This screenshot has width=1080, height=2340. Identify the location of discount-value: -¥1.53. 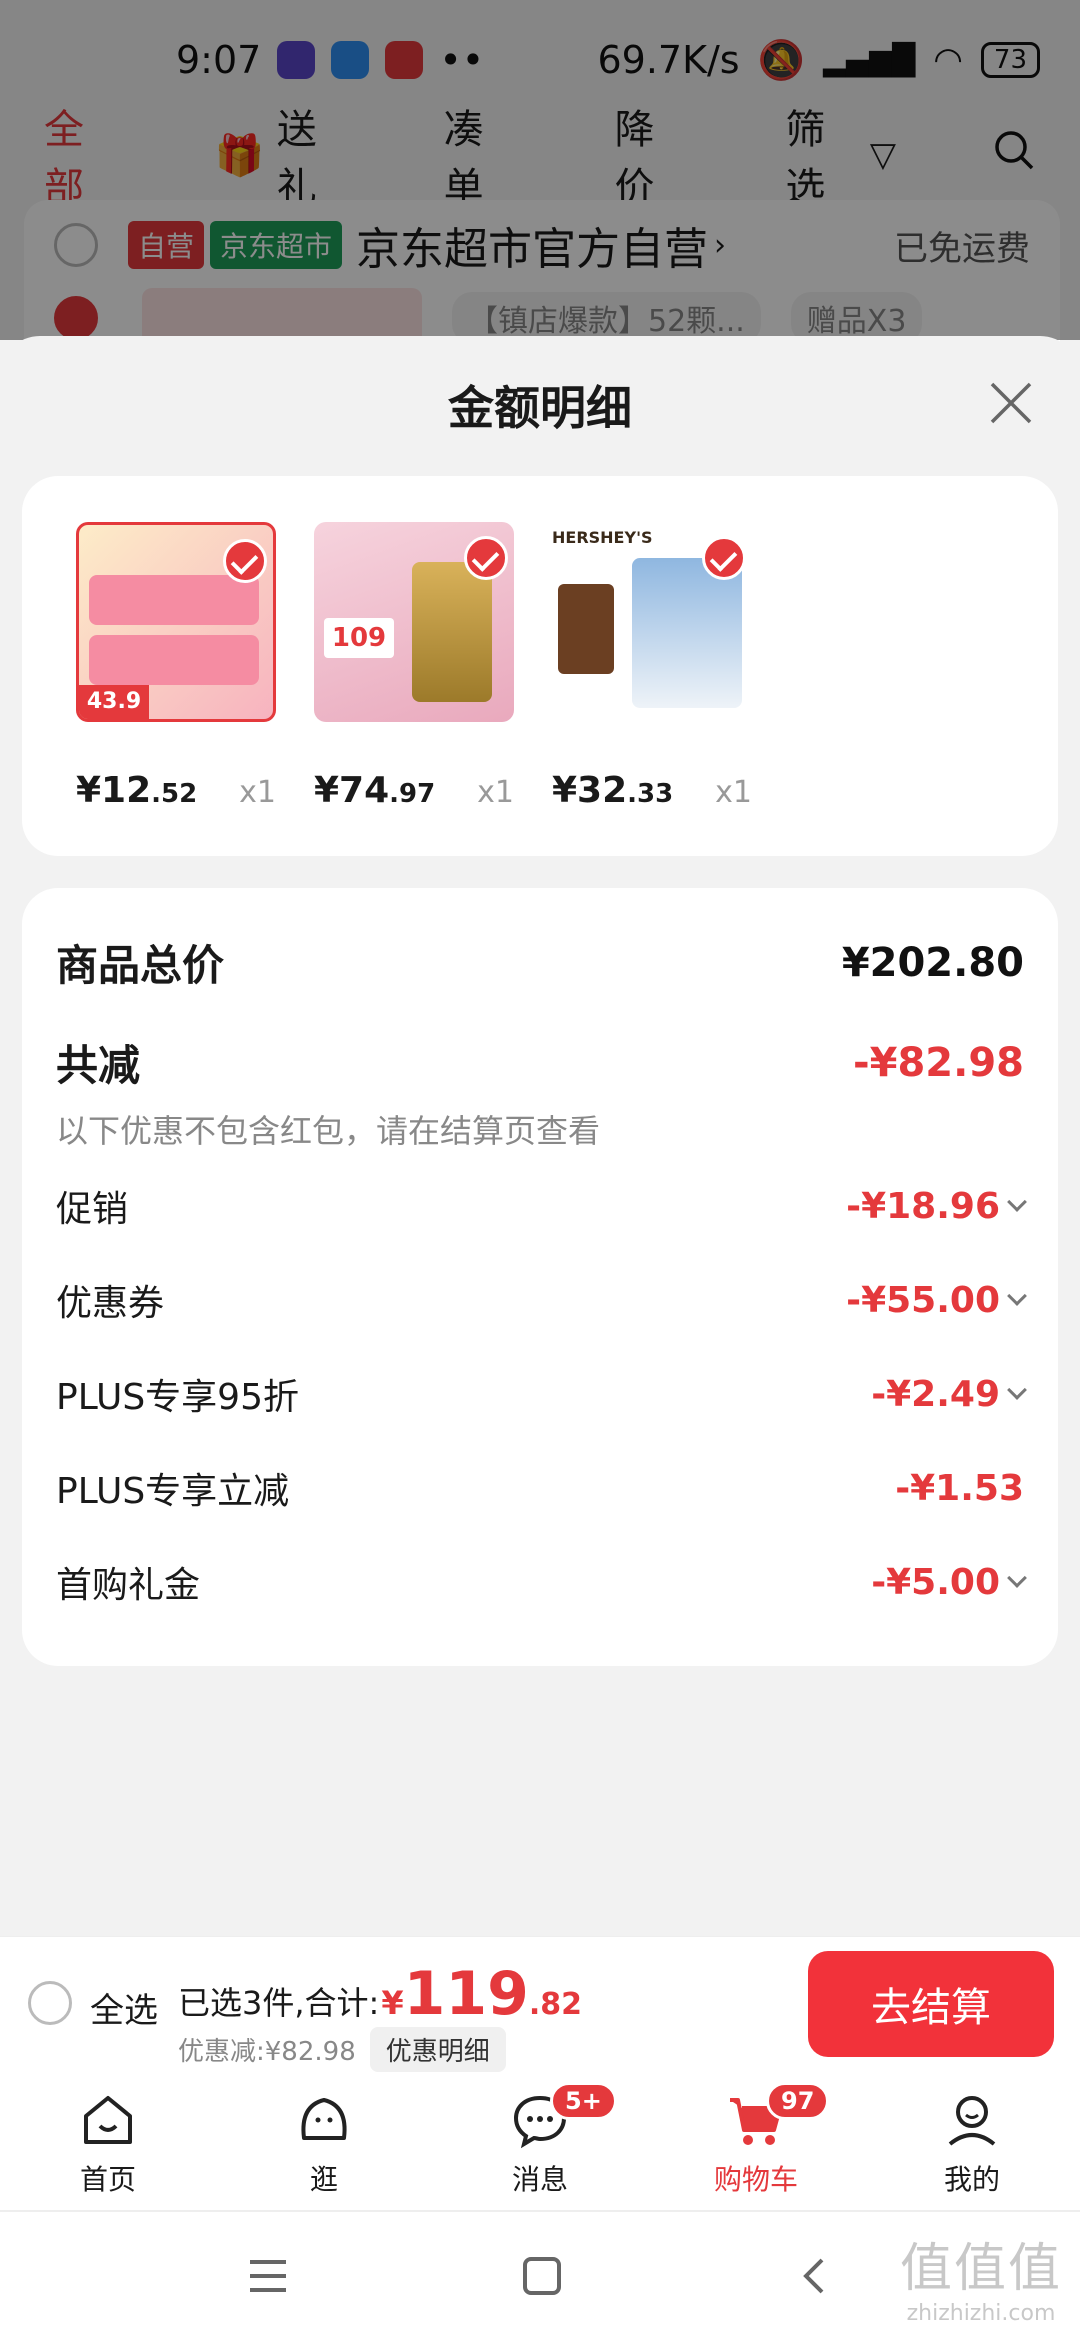
(959, 1488).